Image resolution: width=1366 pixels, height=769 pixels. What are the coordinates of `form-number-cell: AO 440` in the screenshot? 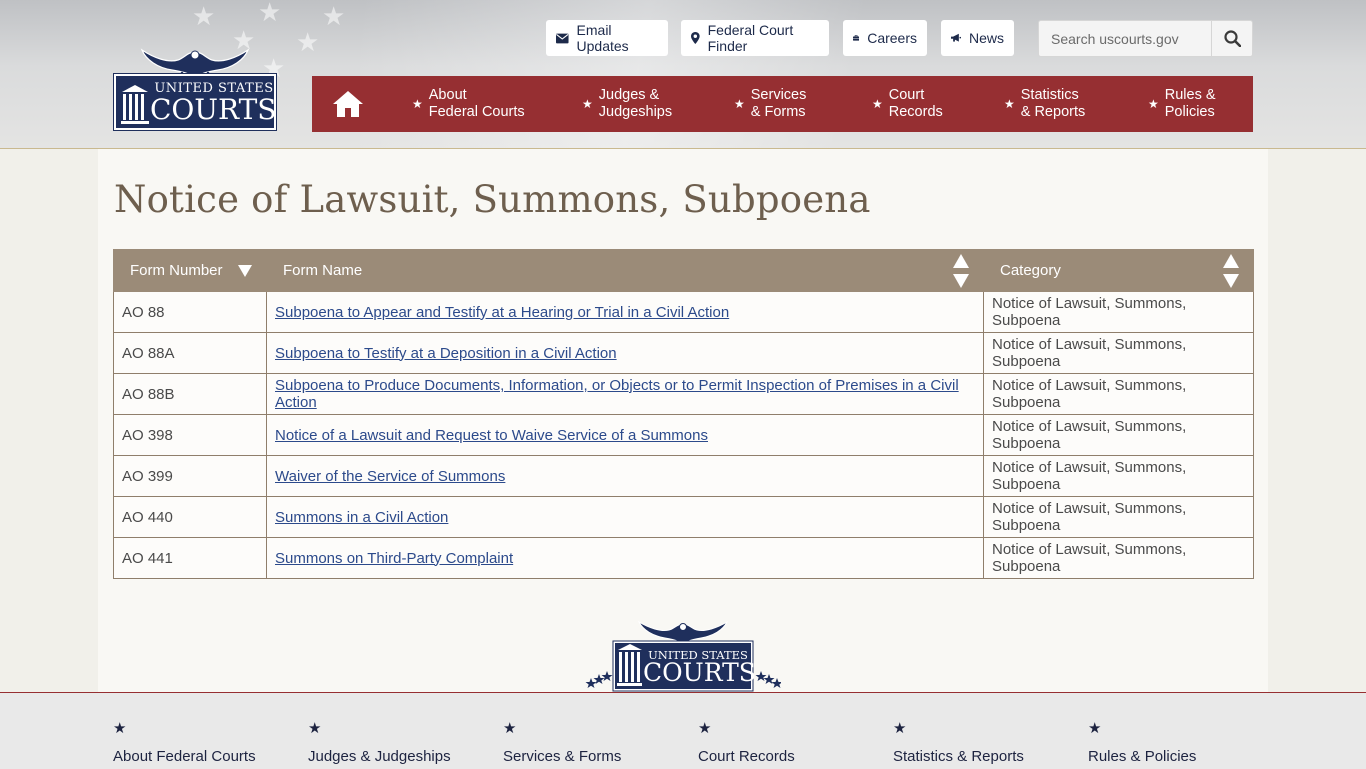 It's located at (190, 517).